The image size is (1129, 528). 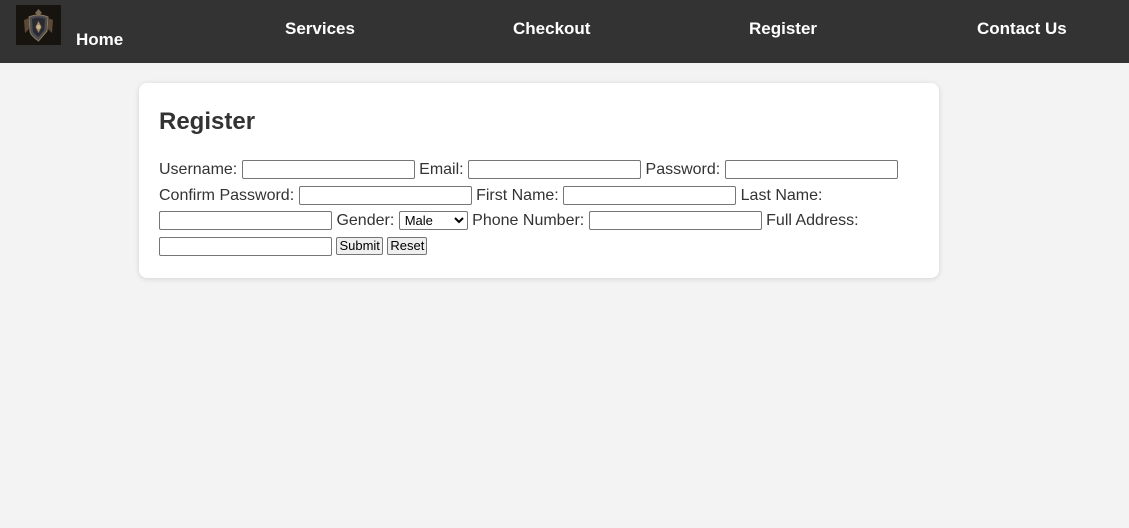 I want to click on last-name-input, so click(x=245, y=221).